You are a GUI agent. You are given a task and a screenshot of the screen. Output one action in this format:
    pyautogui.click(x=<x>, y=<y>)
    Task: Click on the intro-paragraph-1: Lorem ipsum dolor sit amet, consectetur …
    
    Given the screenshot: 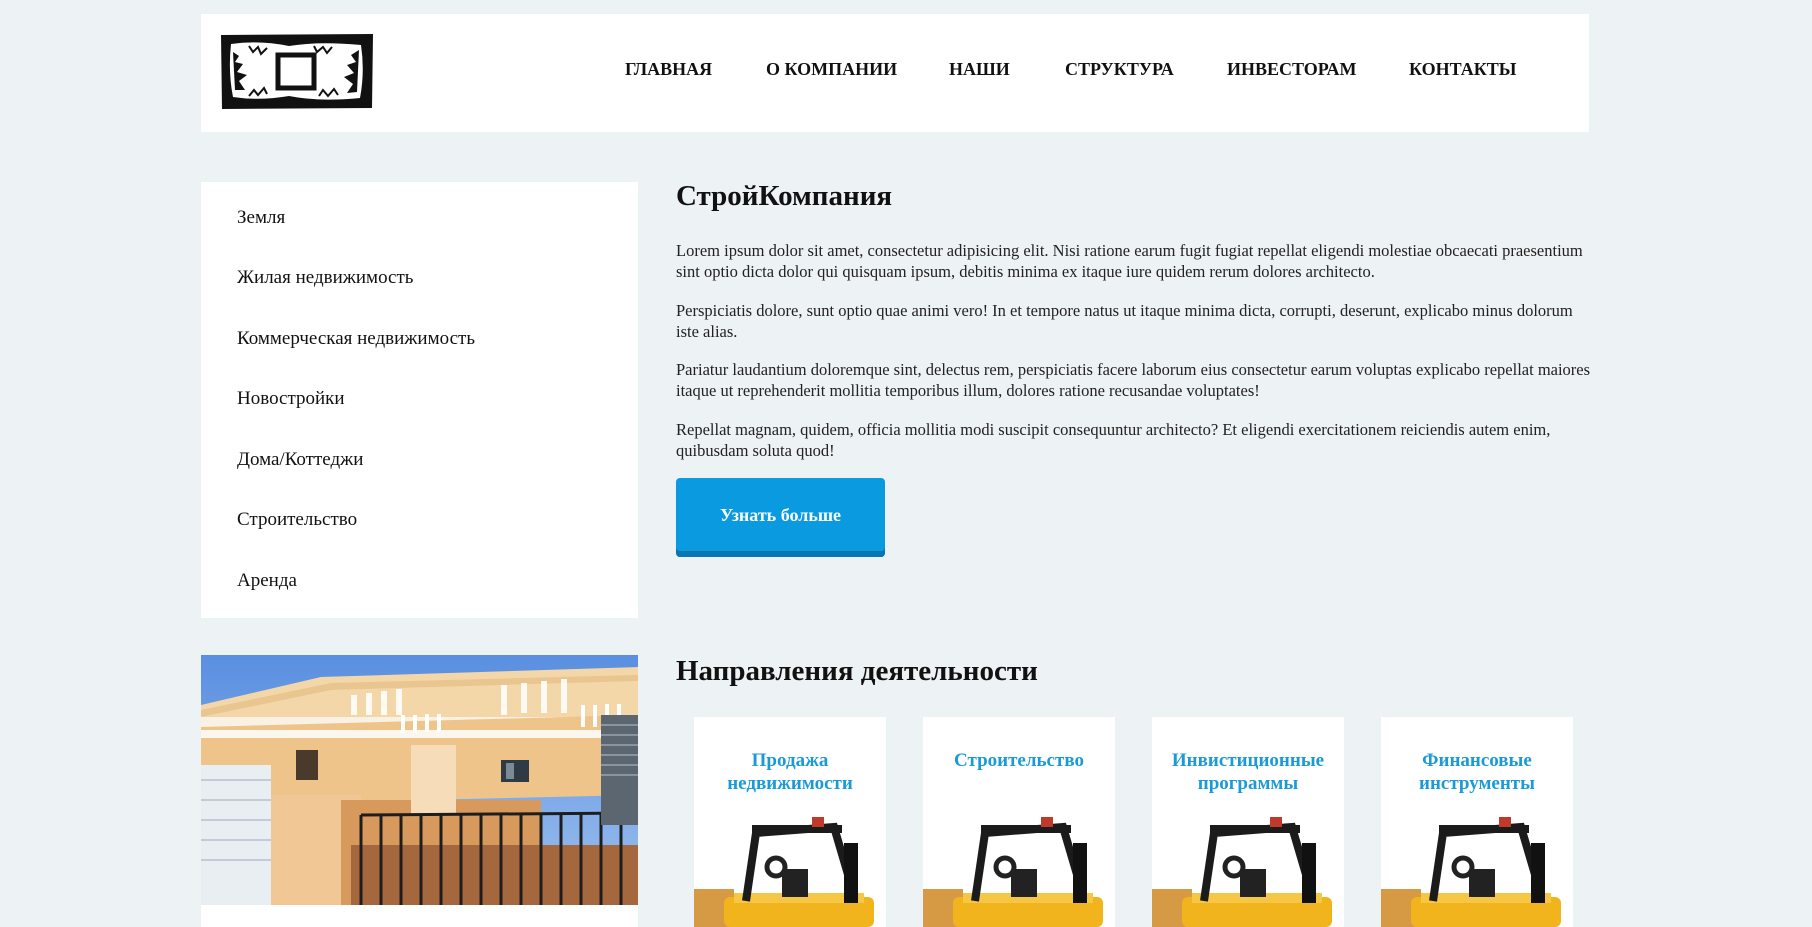 What is the action you would take?
    pyautogui.click(x=1129, y=261)
    